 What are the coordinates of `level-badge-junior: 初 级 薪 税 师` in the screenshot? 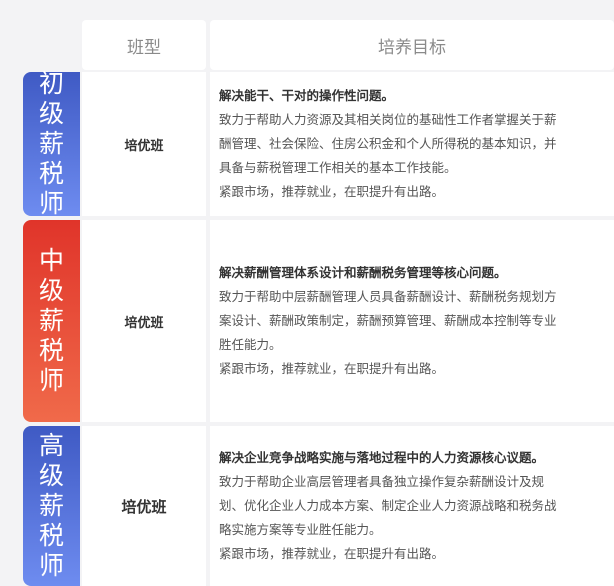 It's located at (51, 143).